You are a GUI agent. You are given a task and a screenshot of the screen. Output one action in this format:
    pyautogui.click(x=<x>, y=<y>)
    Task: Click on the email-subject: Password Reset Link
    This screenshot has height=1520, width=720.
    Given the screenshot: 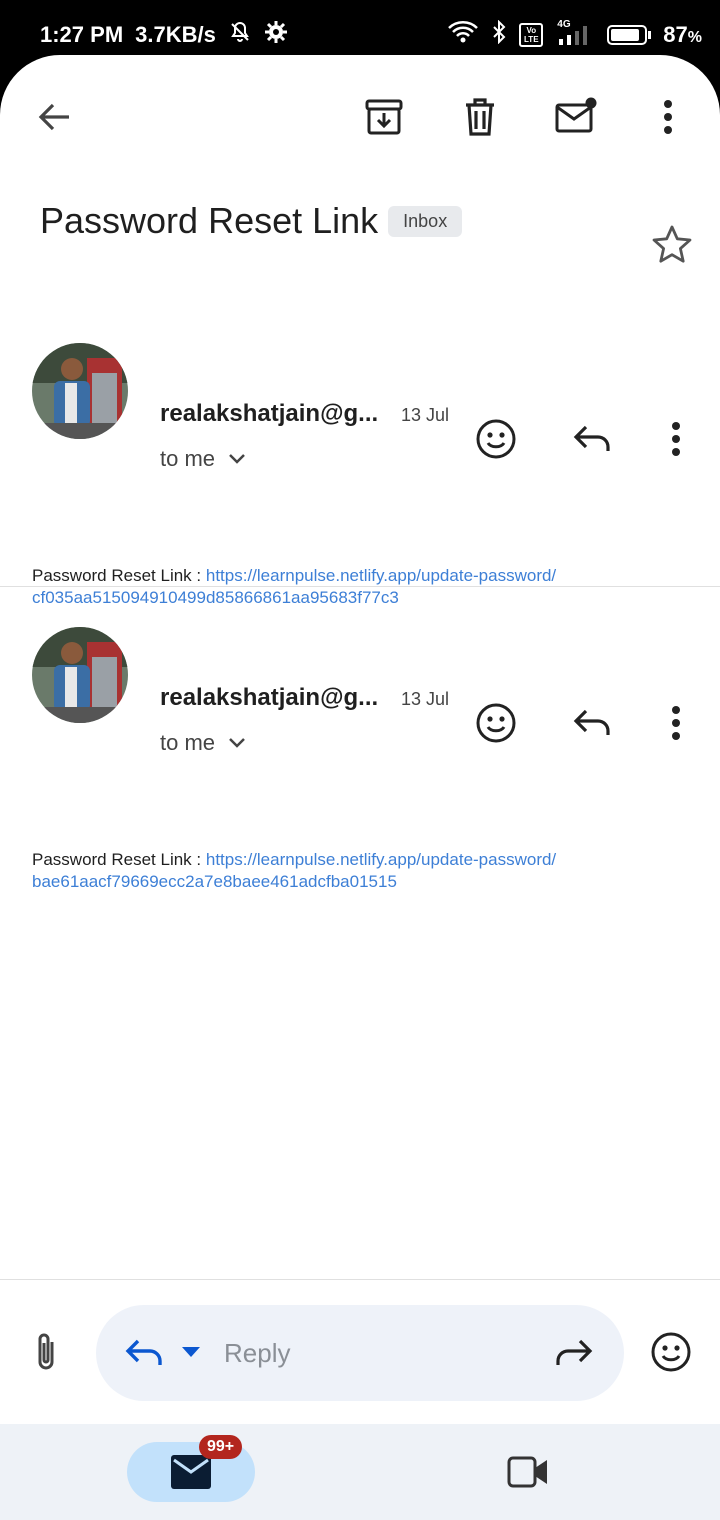 What is the action you would take?
    pyautogui.click(x=209, y=220)
    